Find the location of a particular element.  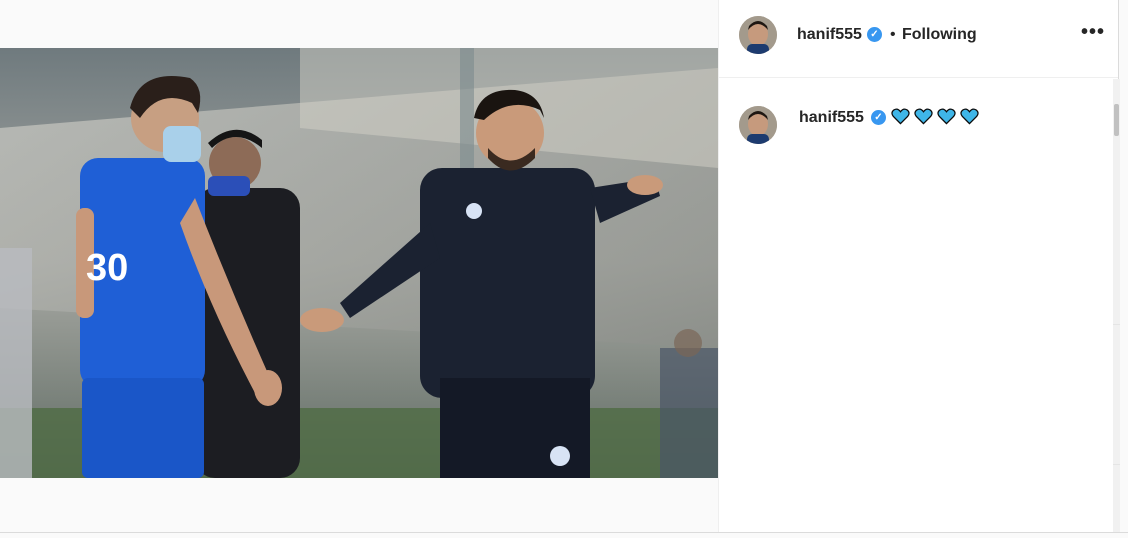

divider is located at coordinates (564, 532).